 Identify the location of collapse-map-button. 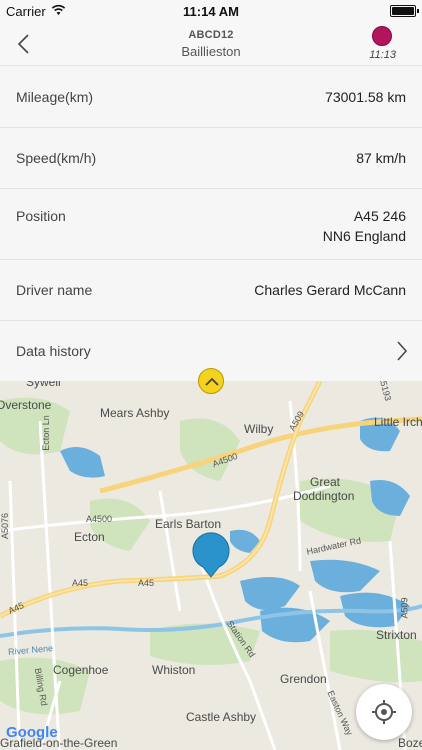
(211, 381).